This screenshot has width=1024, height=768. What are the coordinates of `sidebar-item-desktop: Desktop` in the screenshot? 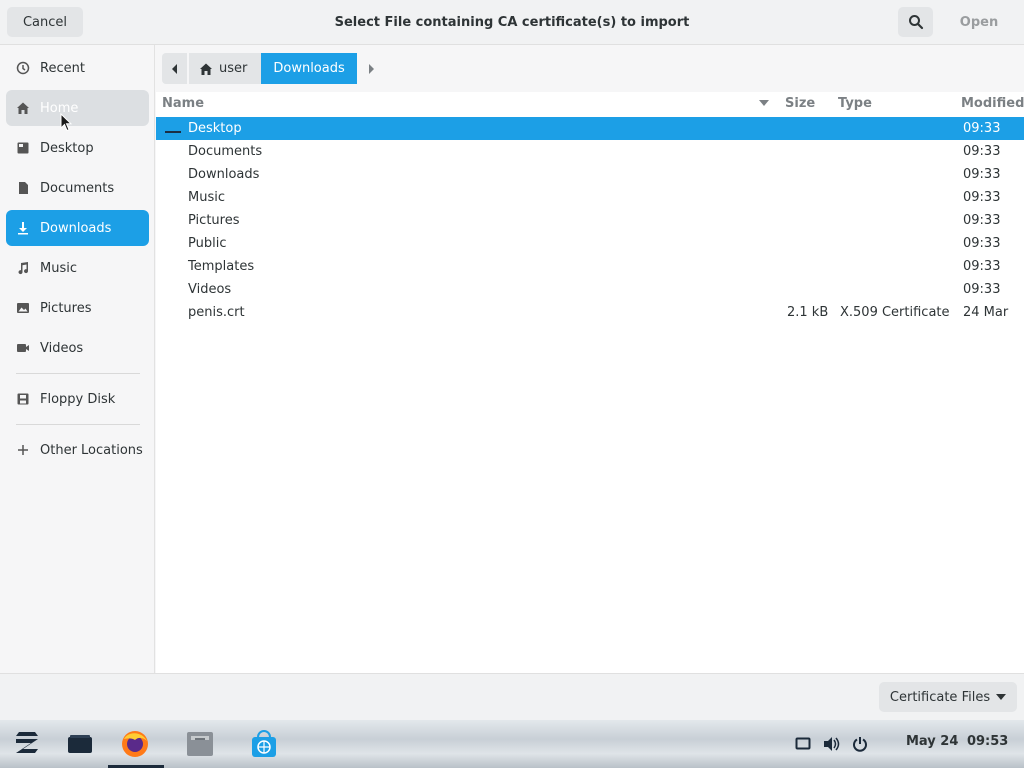 It's located at (77, 148).